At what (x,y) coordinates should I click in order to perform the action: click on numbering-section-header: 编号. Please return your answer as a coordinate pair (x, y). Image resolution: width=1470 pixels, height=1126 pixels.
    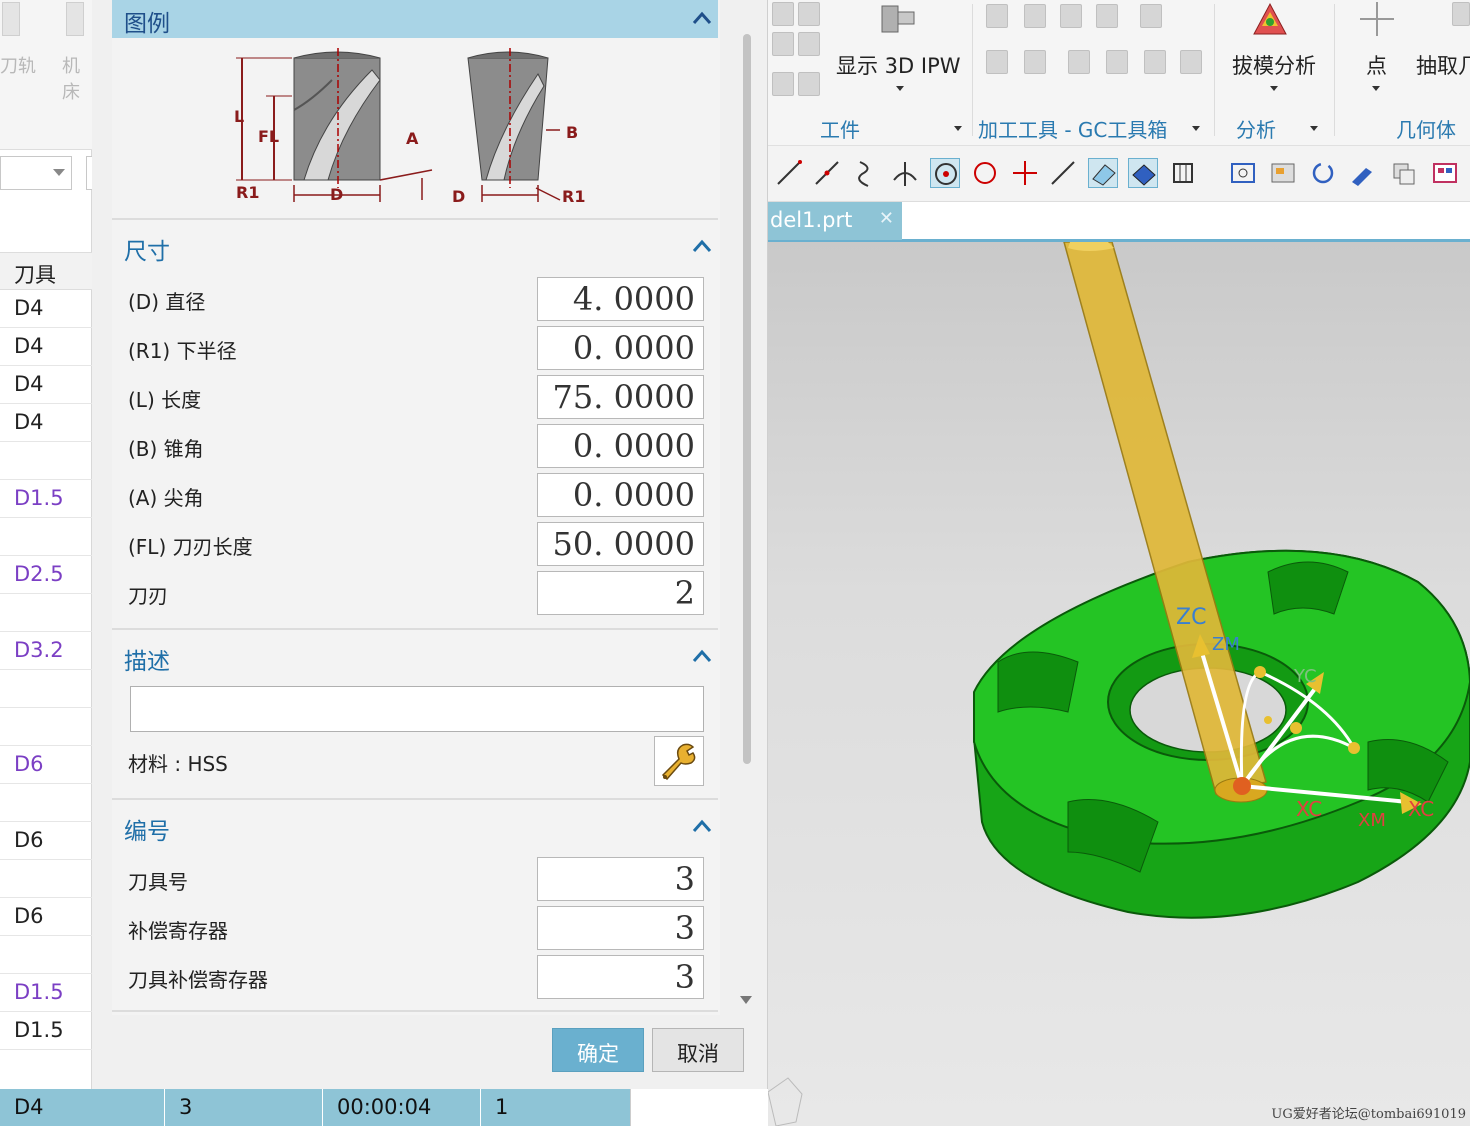
    Looking at the image, I should click on (415, 827).